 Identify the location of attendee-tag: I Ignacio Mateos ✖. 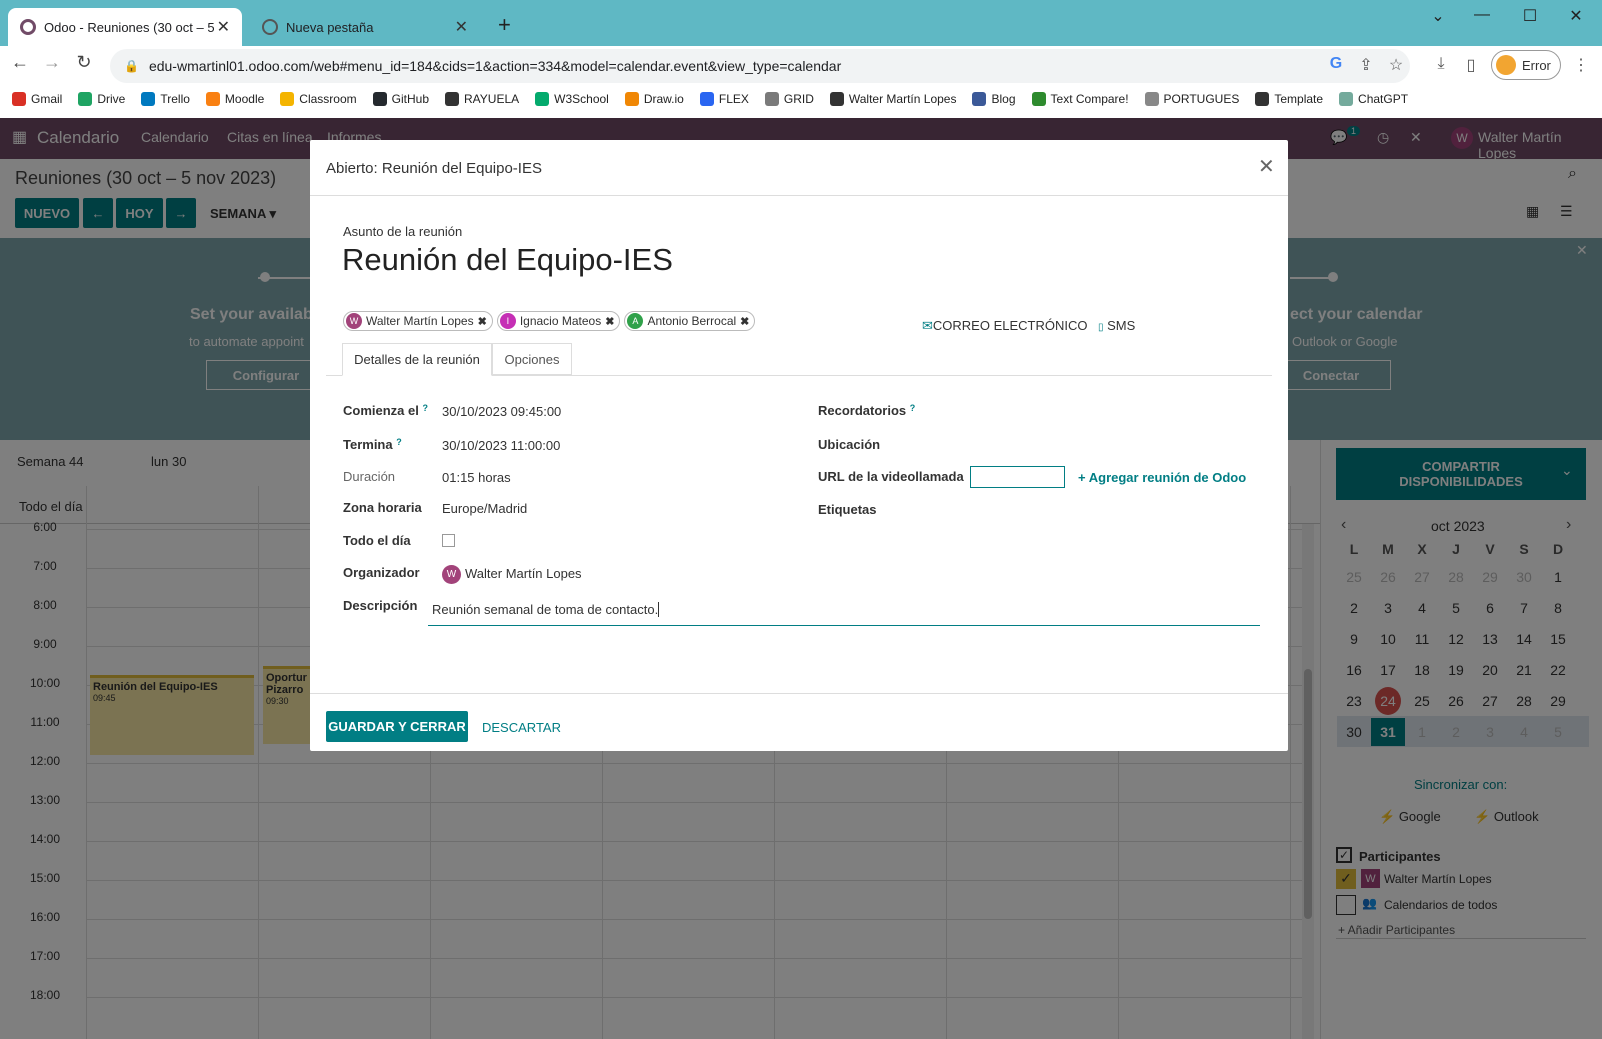
(558, 321).